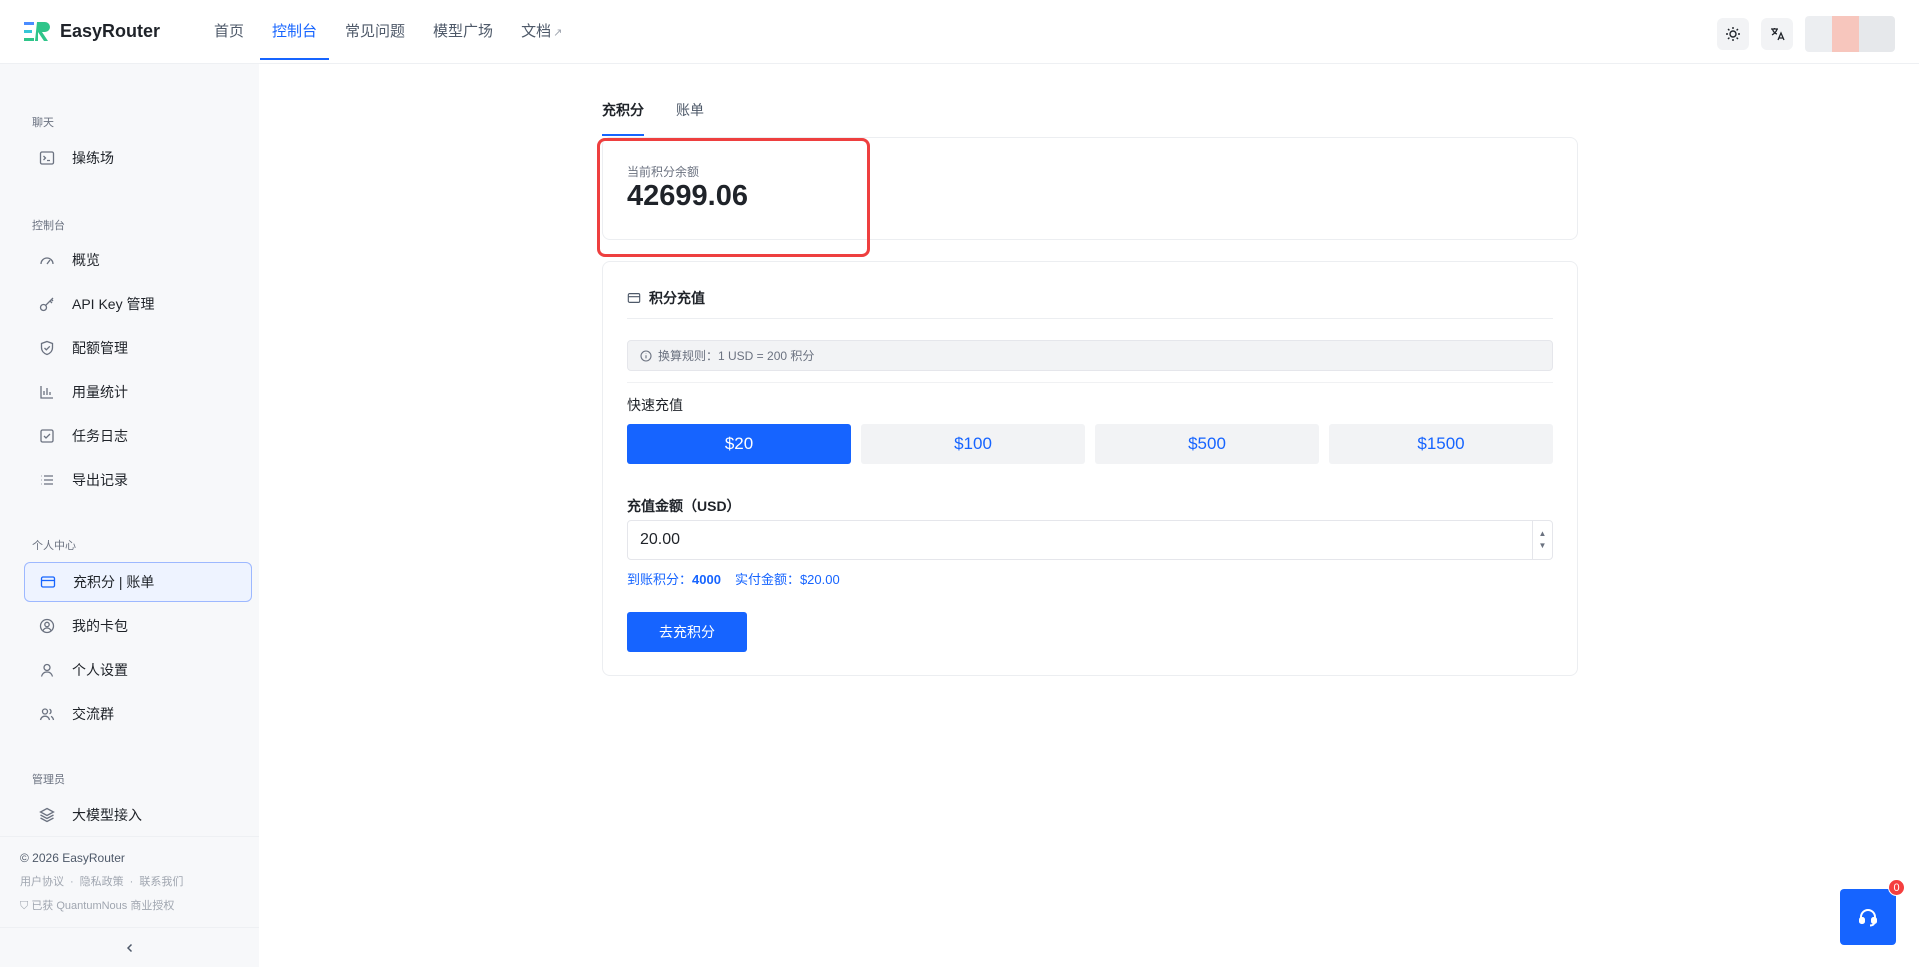  Describe the element at coordinates (663, 172) in the screenshot. I see `balance-label: 当前积分余额` at that location.